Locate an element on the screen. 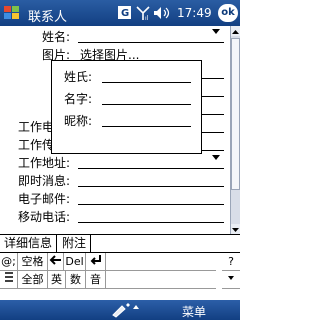  scroll-down-icon is located at coordinates (235, 229).